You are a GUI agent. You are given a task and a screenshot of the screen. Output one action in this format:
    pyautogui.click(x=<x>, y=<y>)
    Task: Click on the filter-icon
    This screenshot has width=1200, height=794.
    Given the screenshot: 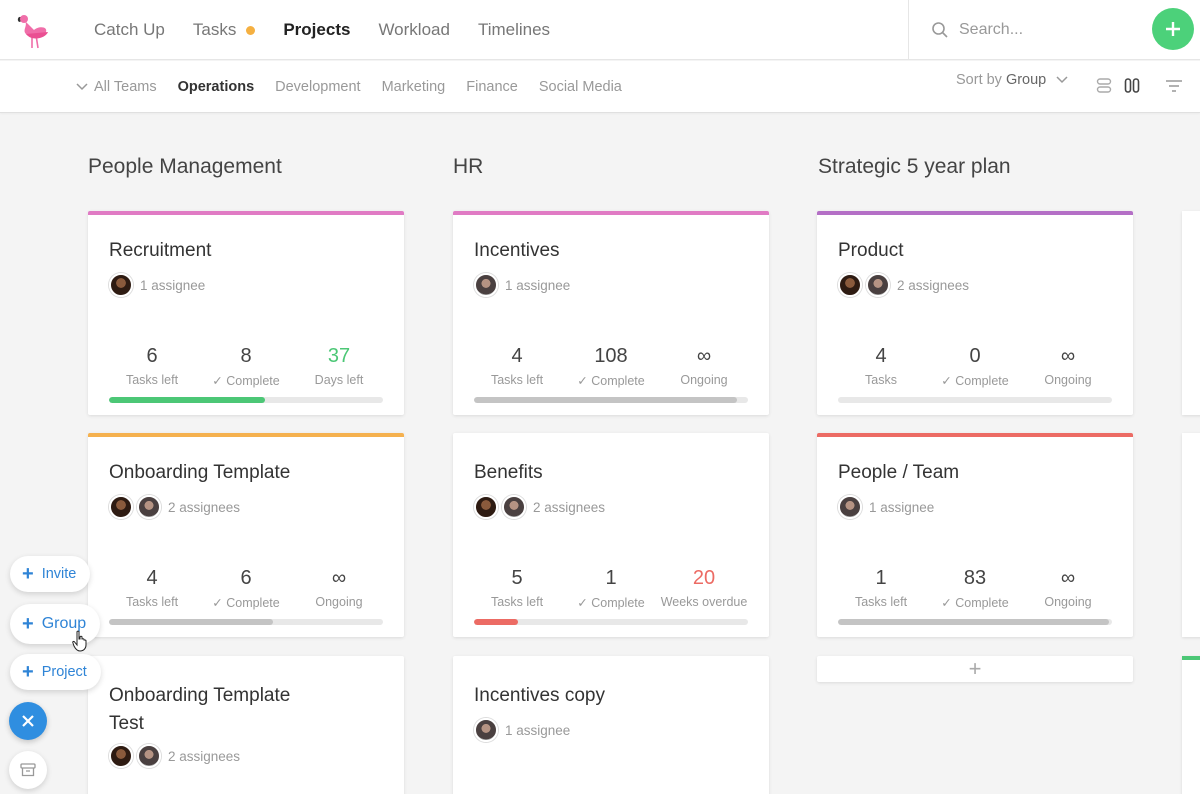 What is the action you would take?
    pyautogui.click(x=1174, y=86)
    